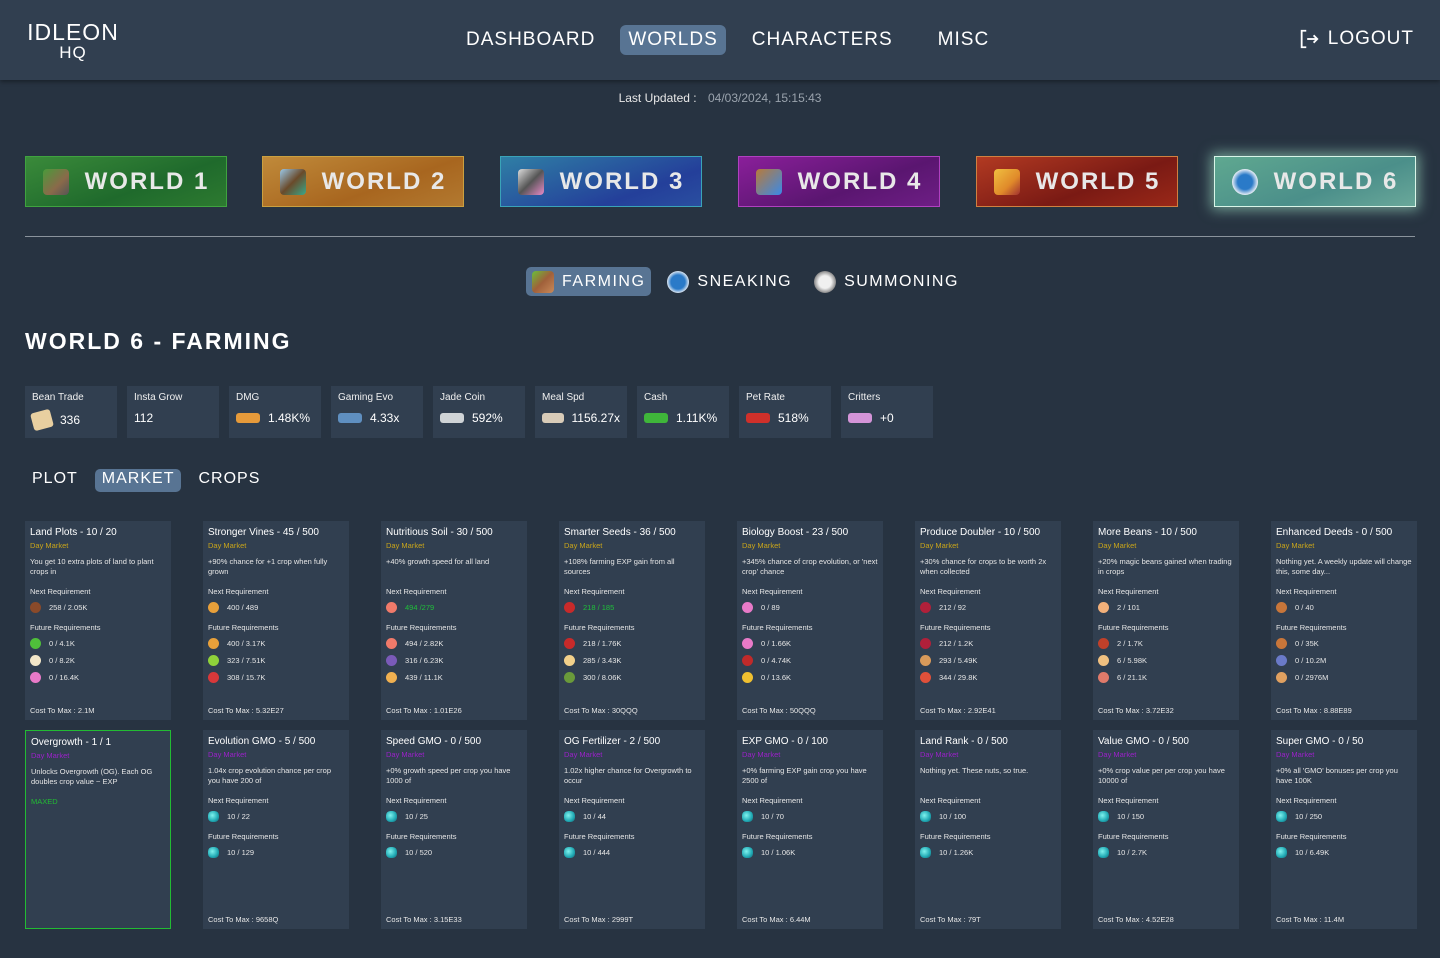  What do you see at coordinates (956, 852) in the screenshot?
I see `future-requirement-value: 10 / 1.26K` at bounding box center [956, 852].